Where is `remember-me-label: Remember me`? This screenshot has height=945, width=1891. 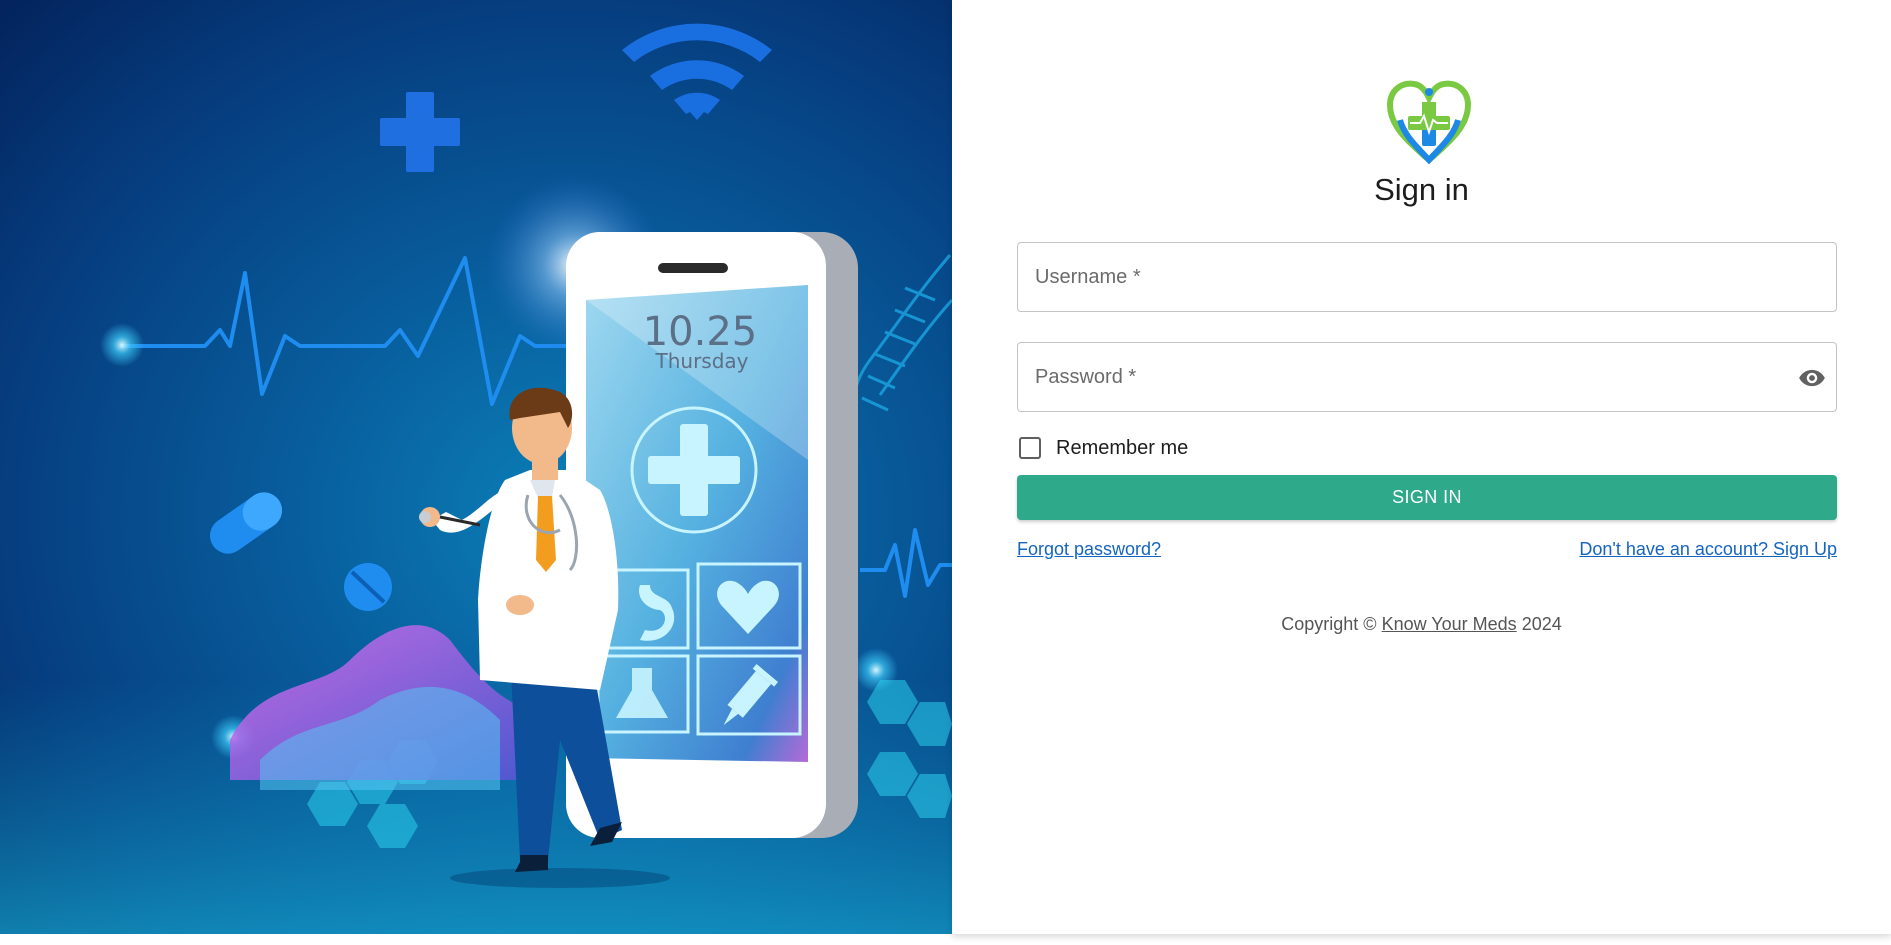 remember-me-label: Remember me is located at coordinates (1122, 447).